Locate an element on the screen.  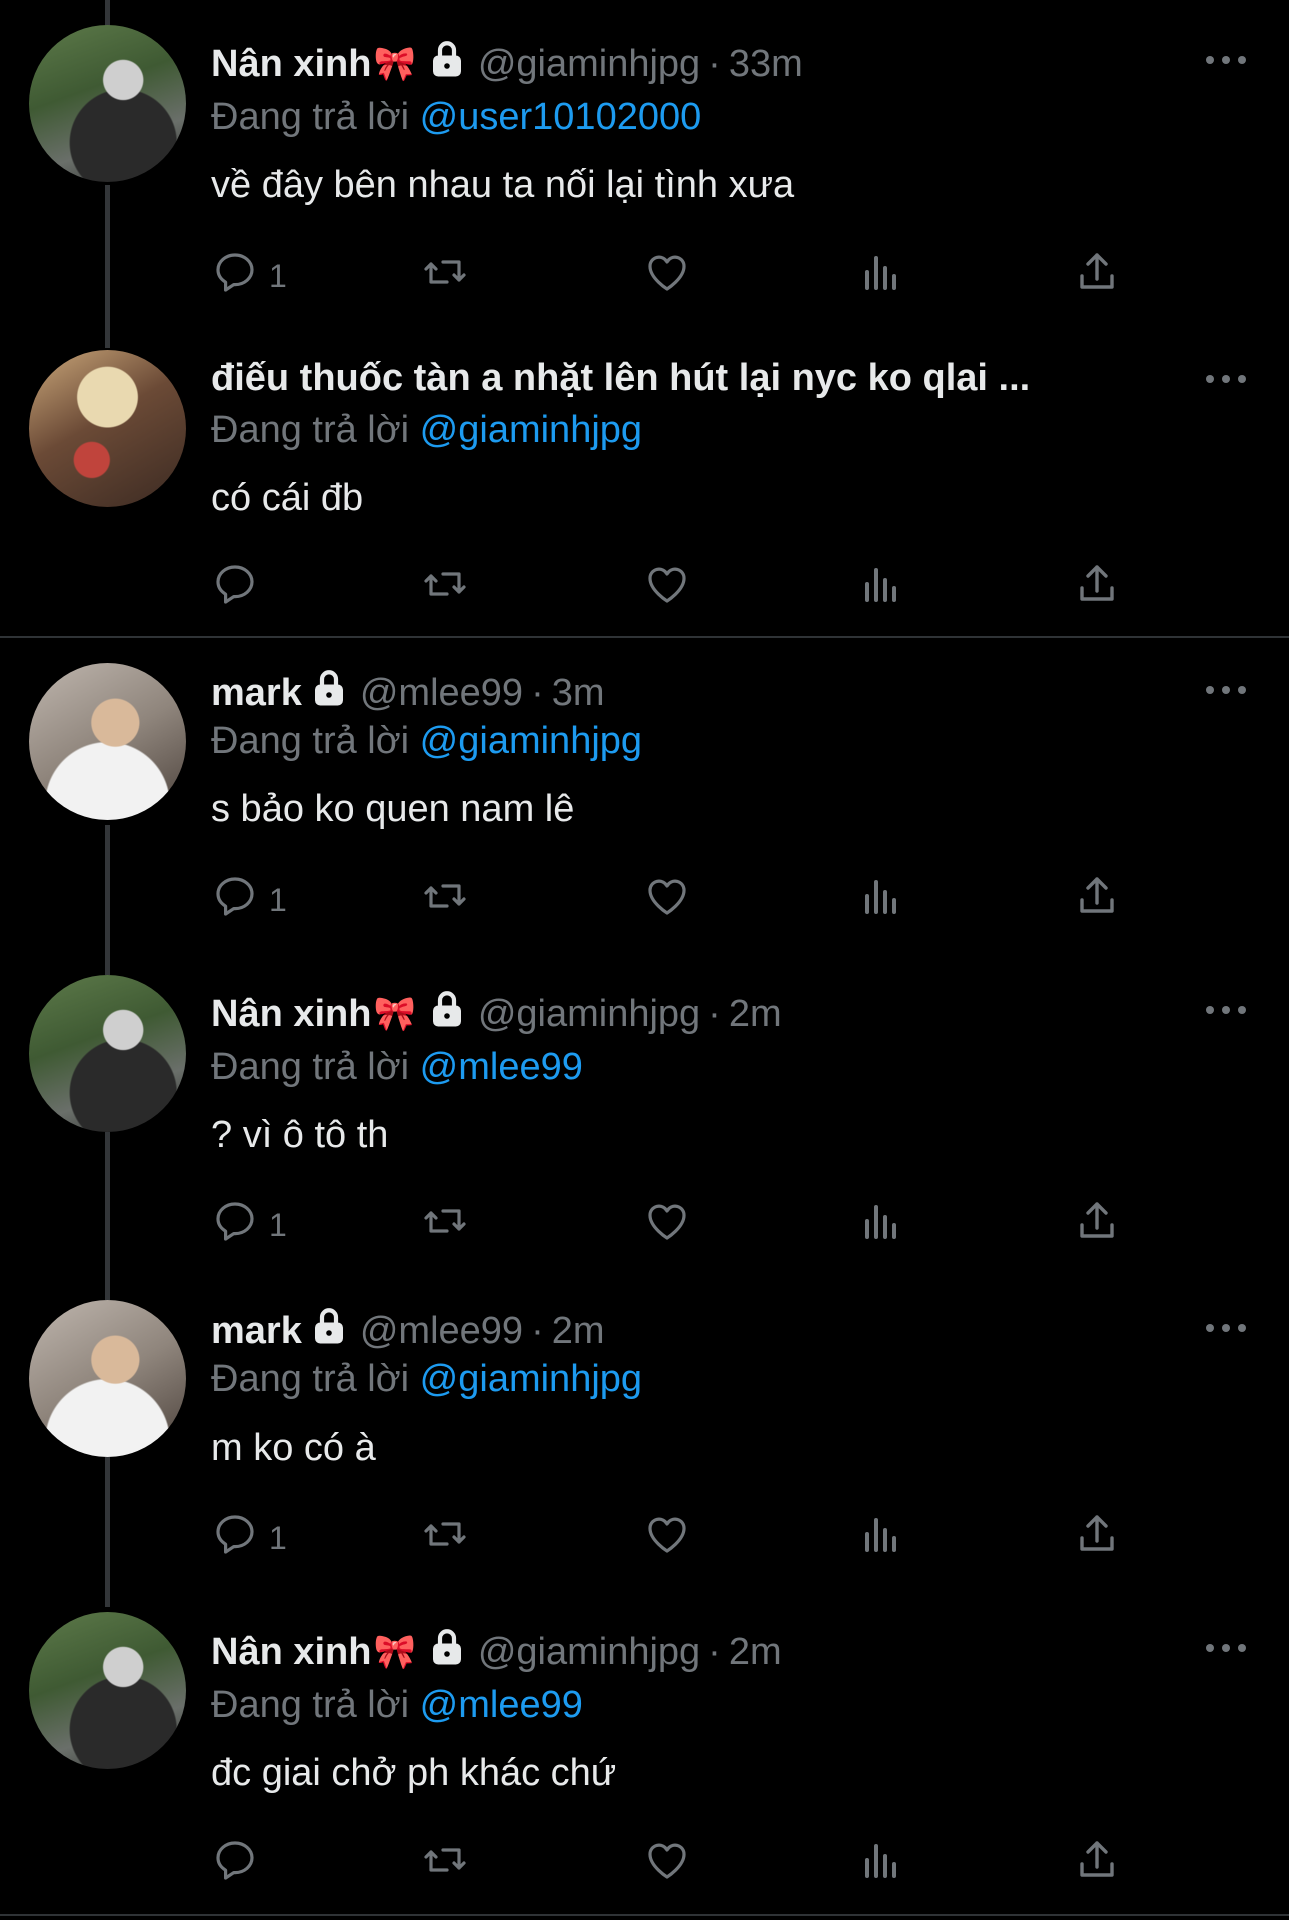
mention-link: @user10102000 is located at coordinates (561, 117).